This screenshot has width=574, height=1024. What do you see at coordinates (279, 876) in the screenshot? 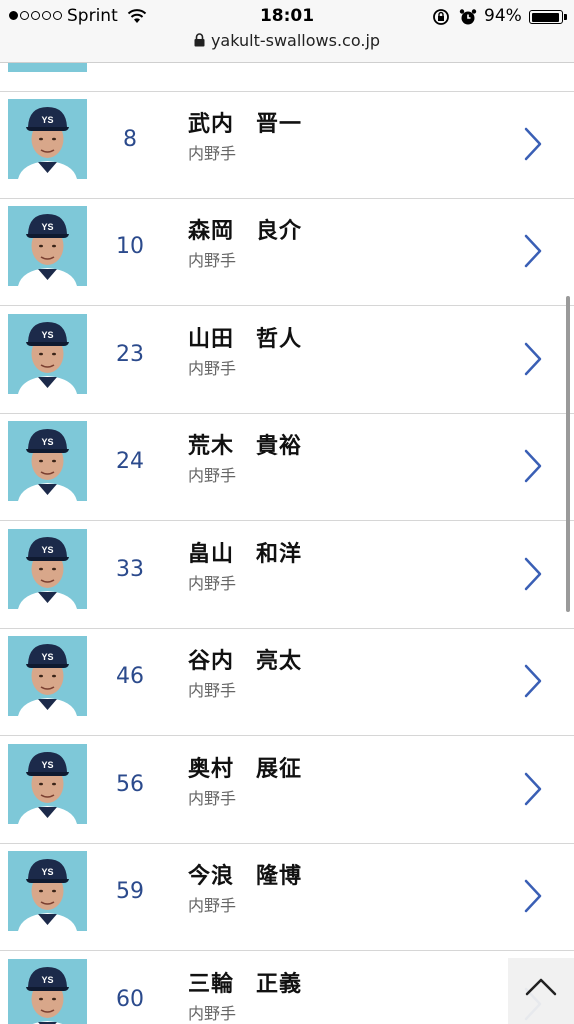
I see `player-given-name: 隆博` at bounding box center [279, 876].